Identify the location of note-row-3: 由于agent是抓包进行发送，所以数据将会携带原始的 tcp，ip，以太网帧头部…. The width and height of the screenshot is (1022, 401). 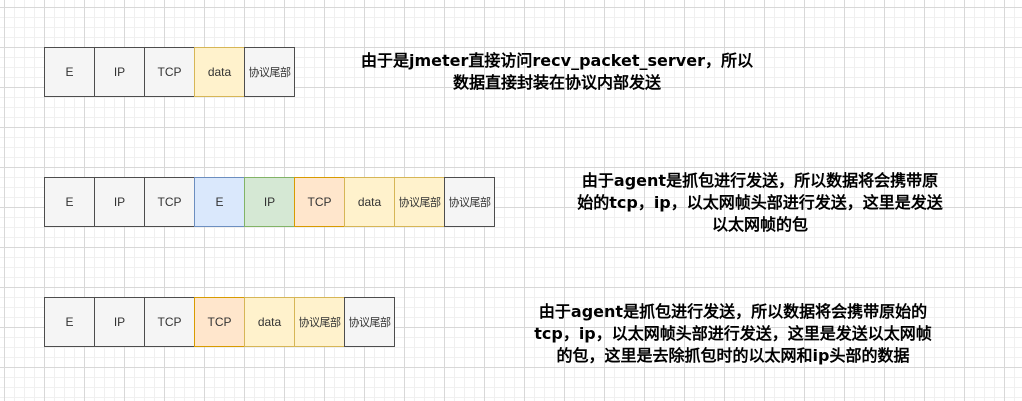
(733, 334).